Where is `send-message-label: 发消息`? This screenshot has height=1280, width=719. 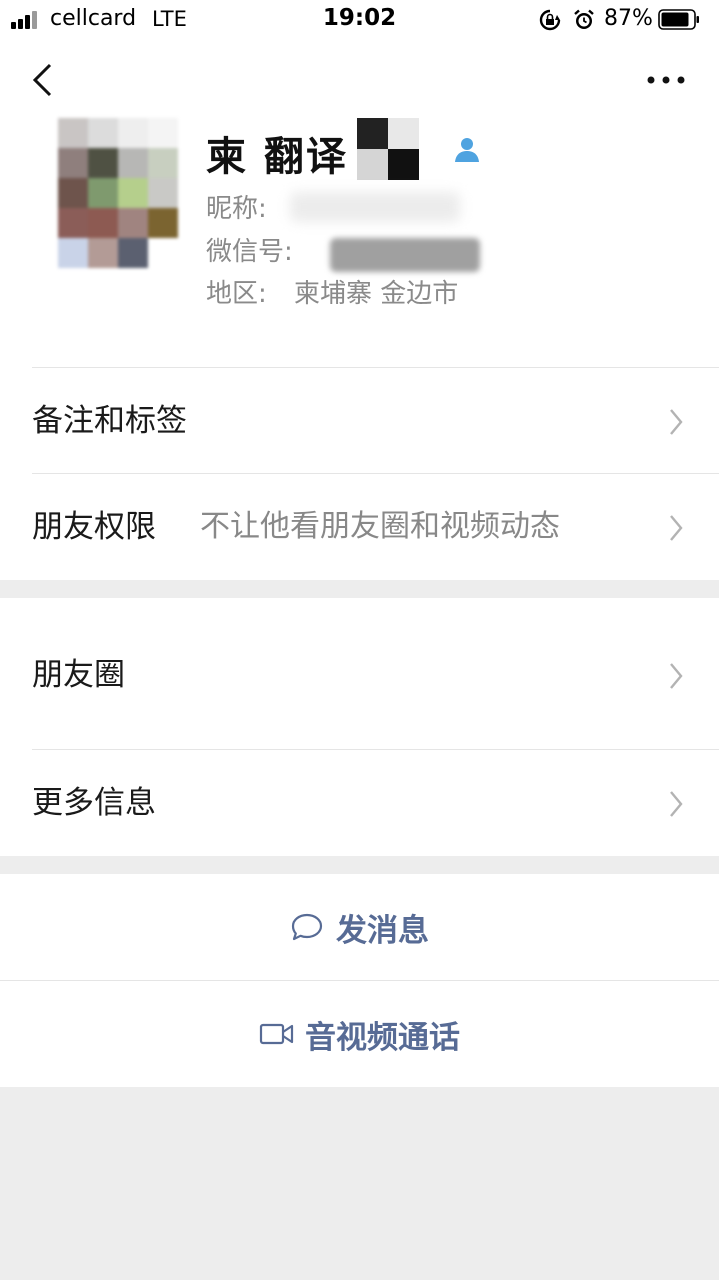
send-message-label: 发消息 is located at coordinates (382, 930).